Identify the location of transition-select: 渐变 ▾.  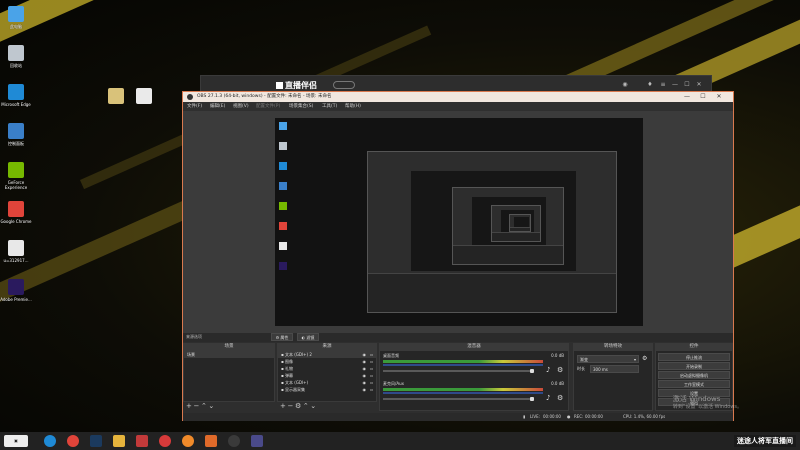
(608, 359).